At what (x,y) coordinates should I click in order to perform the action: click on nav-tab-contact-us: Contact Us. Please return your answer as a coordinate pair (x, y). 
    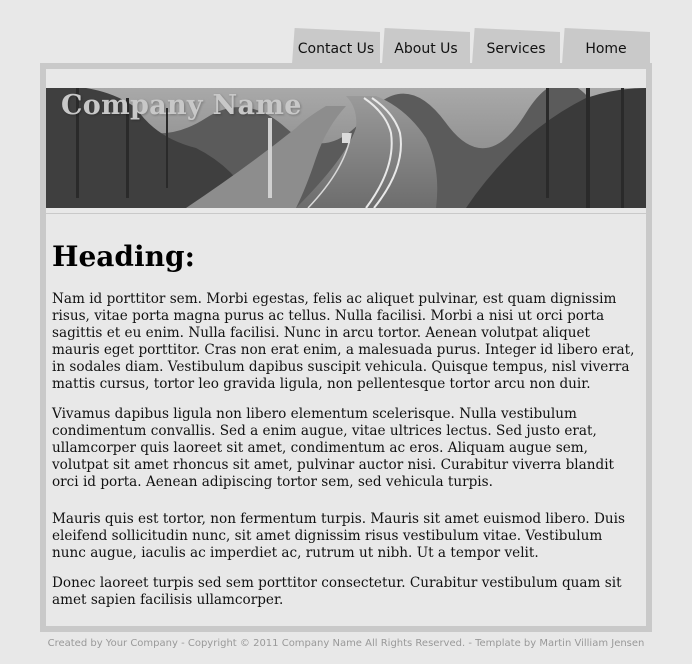
    Looking at the image, I should click on (336, 46).